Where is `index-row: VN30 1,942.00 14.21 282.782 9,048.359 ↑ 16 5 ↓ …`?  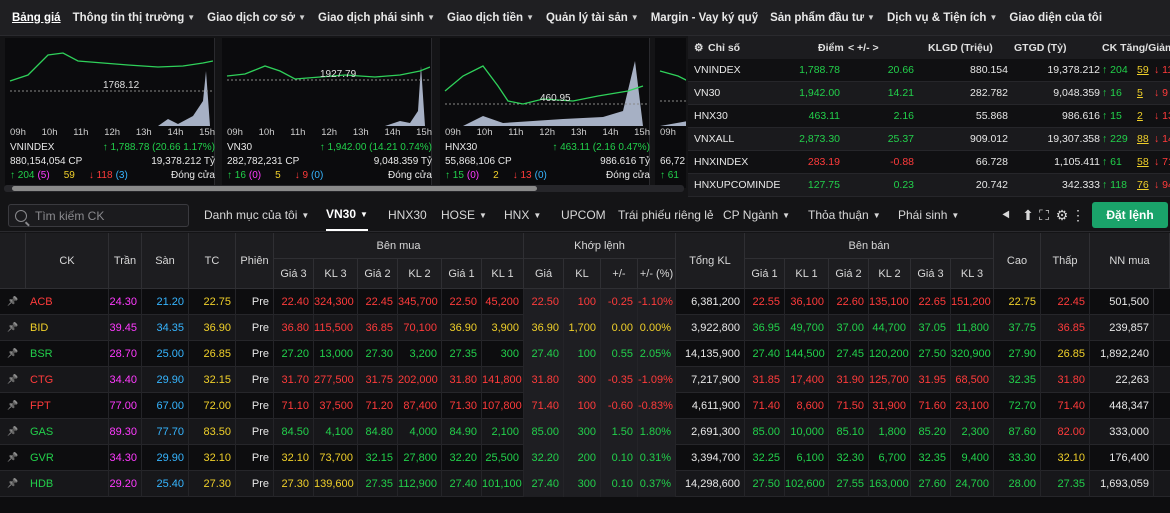
index-row: VN30 1,942.00 14.21 282.782 9,048.359 ↑ 16 5 ↓ … is located at coordinates (929, 93).